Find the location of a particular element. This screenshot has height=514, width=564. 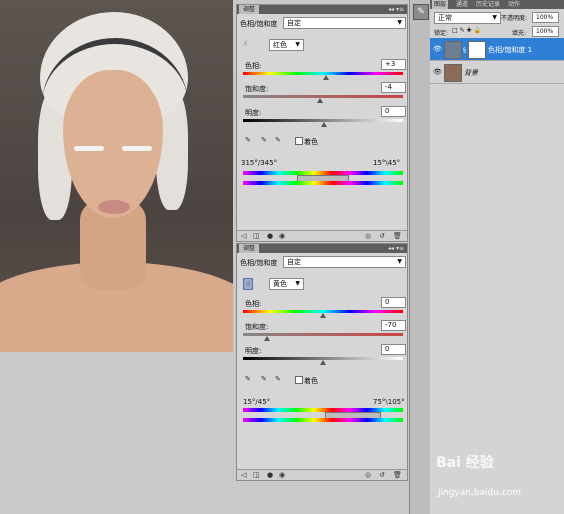

opacity-label: 不透明度: is located at coordinates (514, 18).